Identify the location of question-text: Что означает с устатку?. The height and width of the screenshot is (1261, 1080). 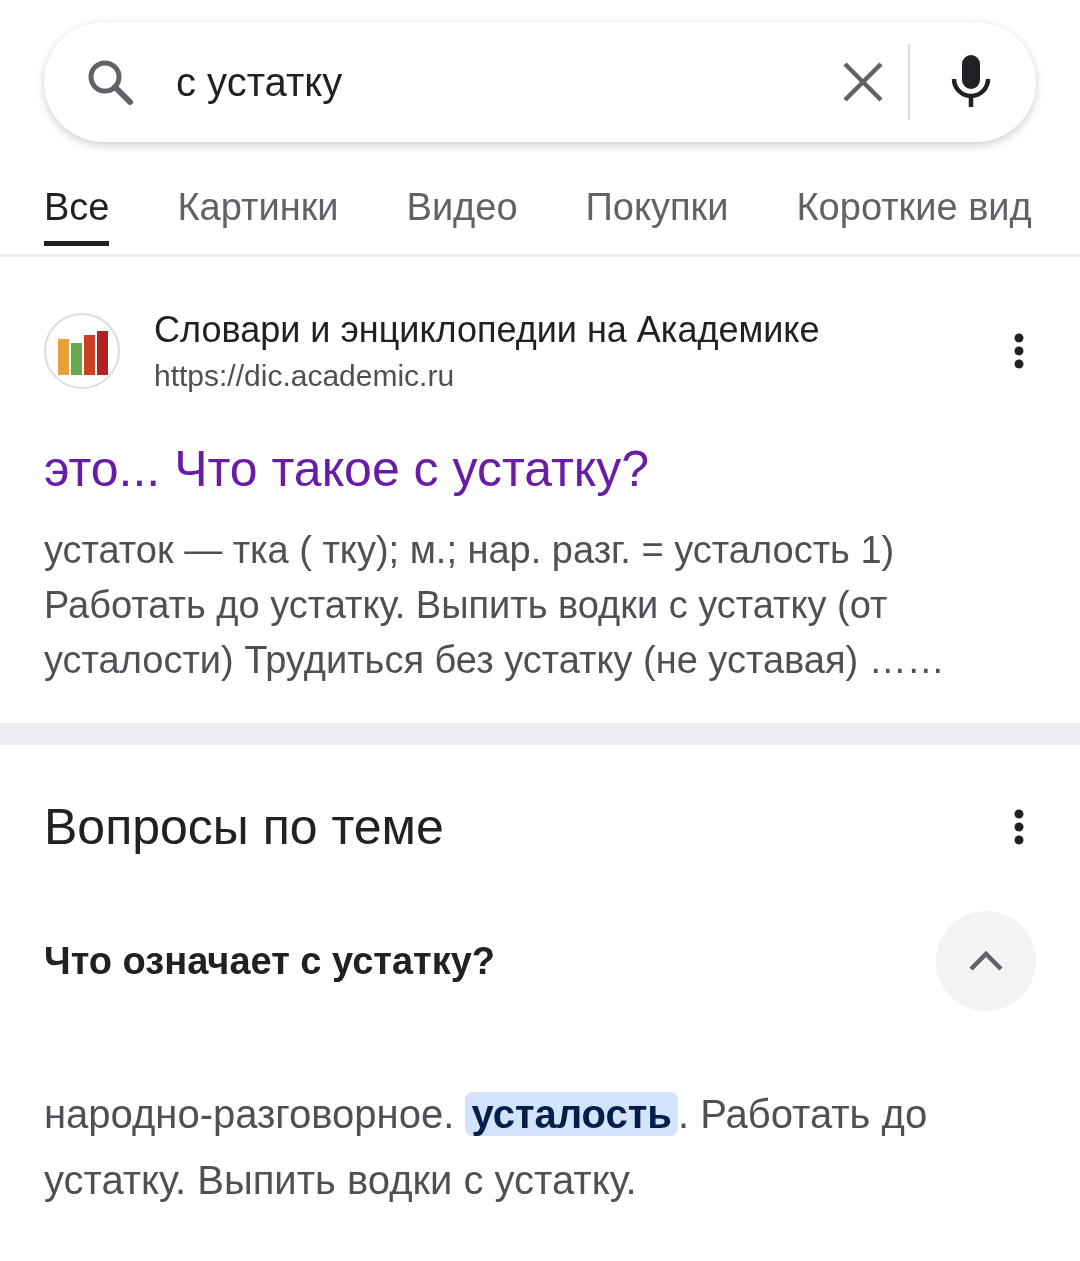
(270, 961).